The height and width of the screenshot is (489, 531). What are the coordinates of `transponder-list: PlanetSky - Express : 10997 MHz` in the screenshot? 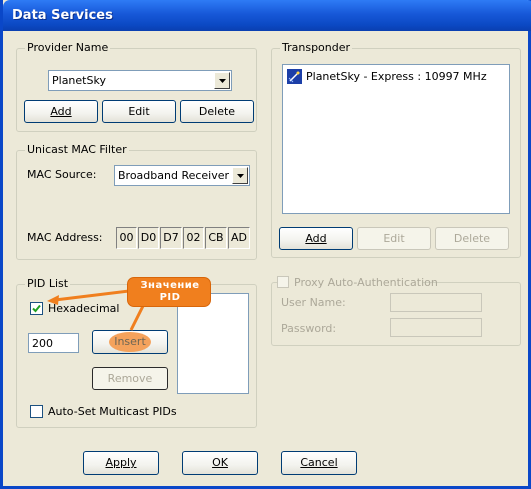 It's located at (396, 139).